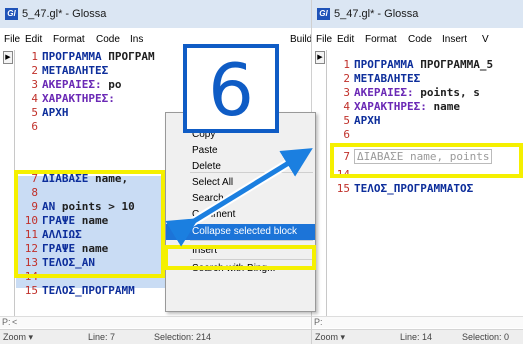  What do you see at coordinates (136, 39) in the screenshot?
I see `menu-insert: Ins` at bounding box center [136, 39].